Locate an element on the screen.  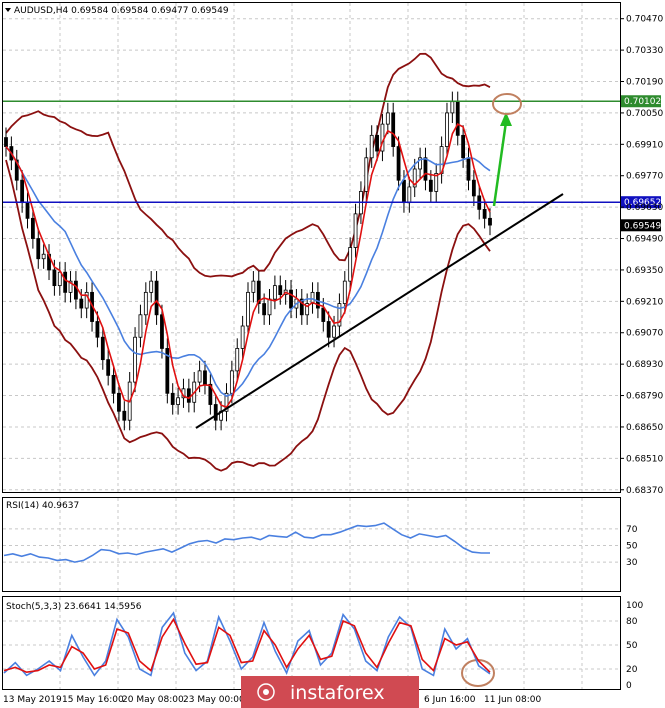
time-tick-label: 20 May 08:00 is located at coordinates (153, 700).